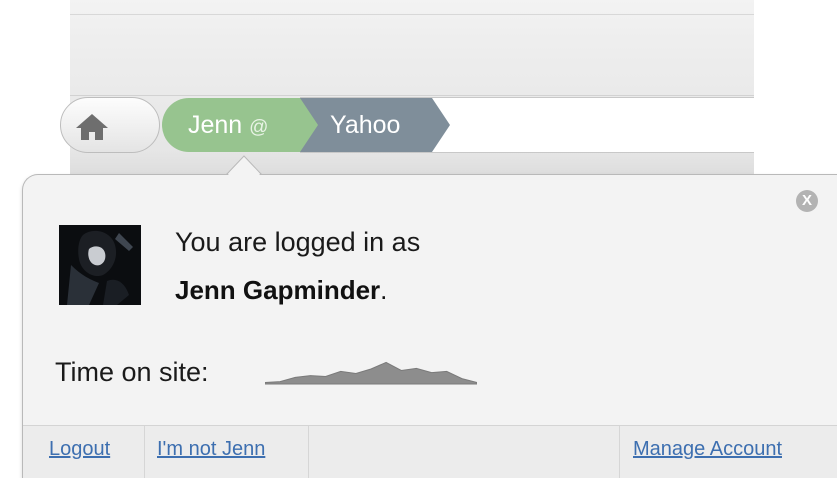 This screenshot has width=837, height=478. I want to click on close-icon: X, so click(806, 200).